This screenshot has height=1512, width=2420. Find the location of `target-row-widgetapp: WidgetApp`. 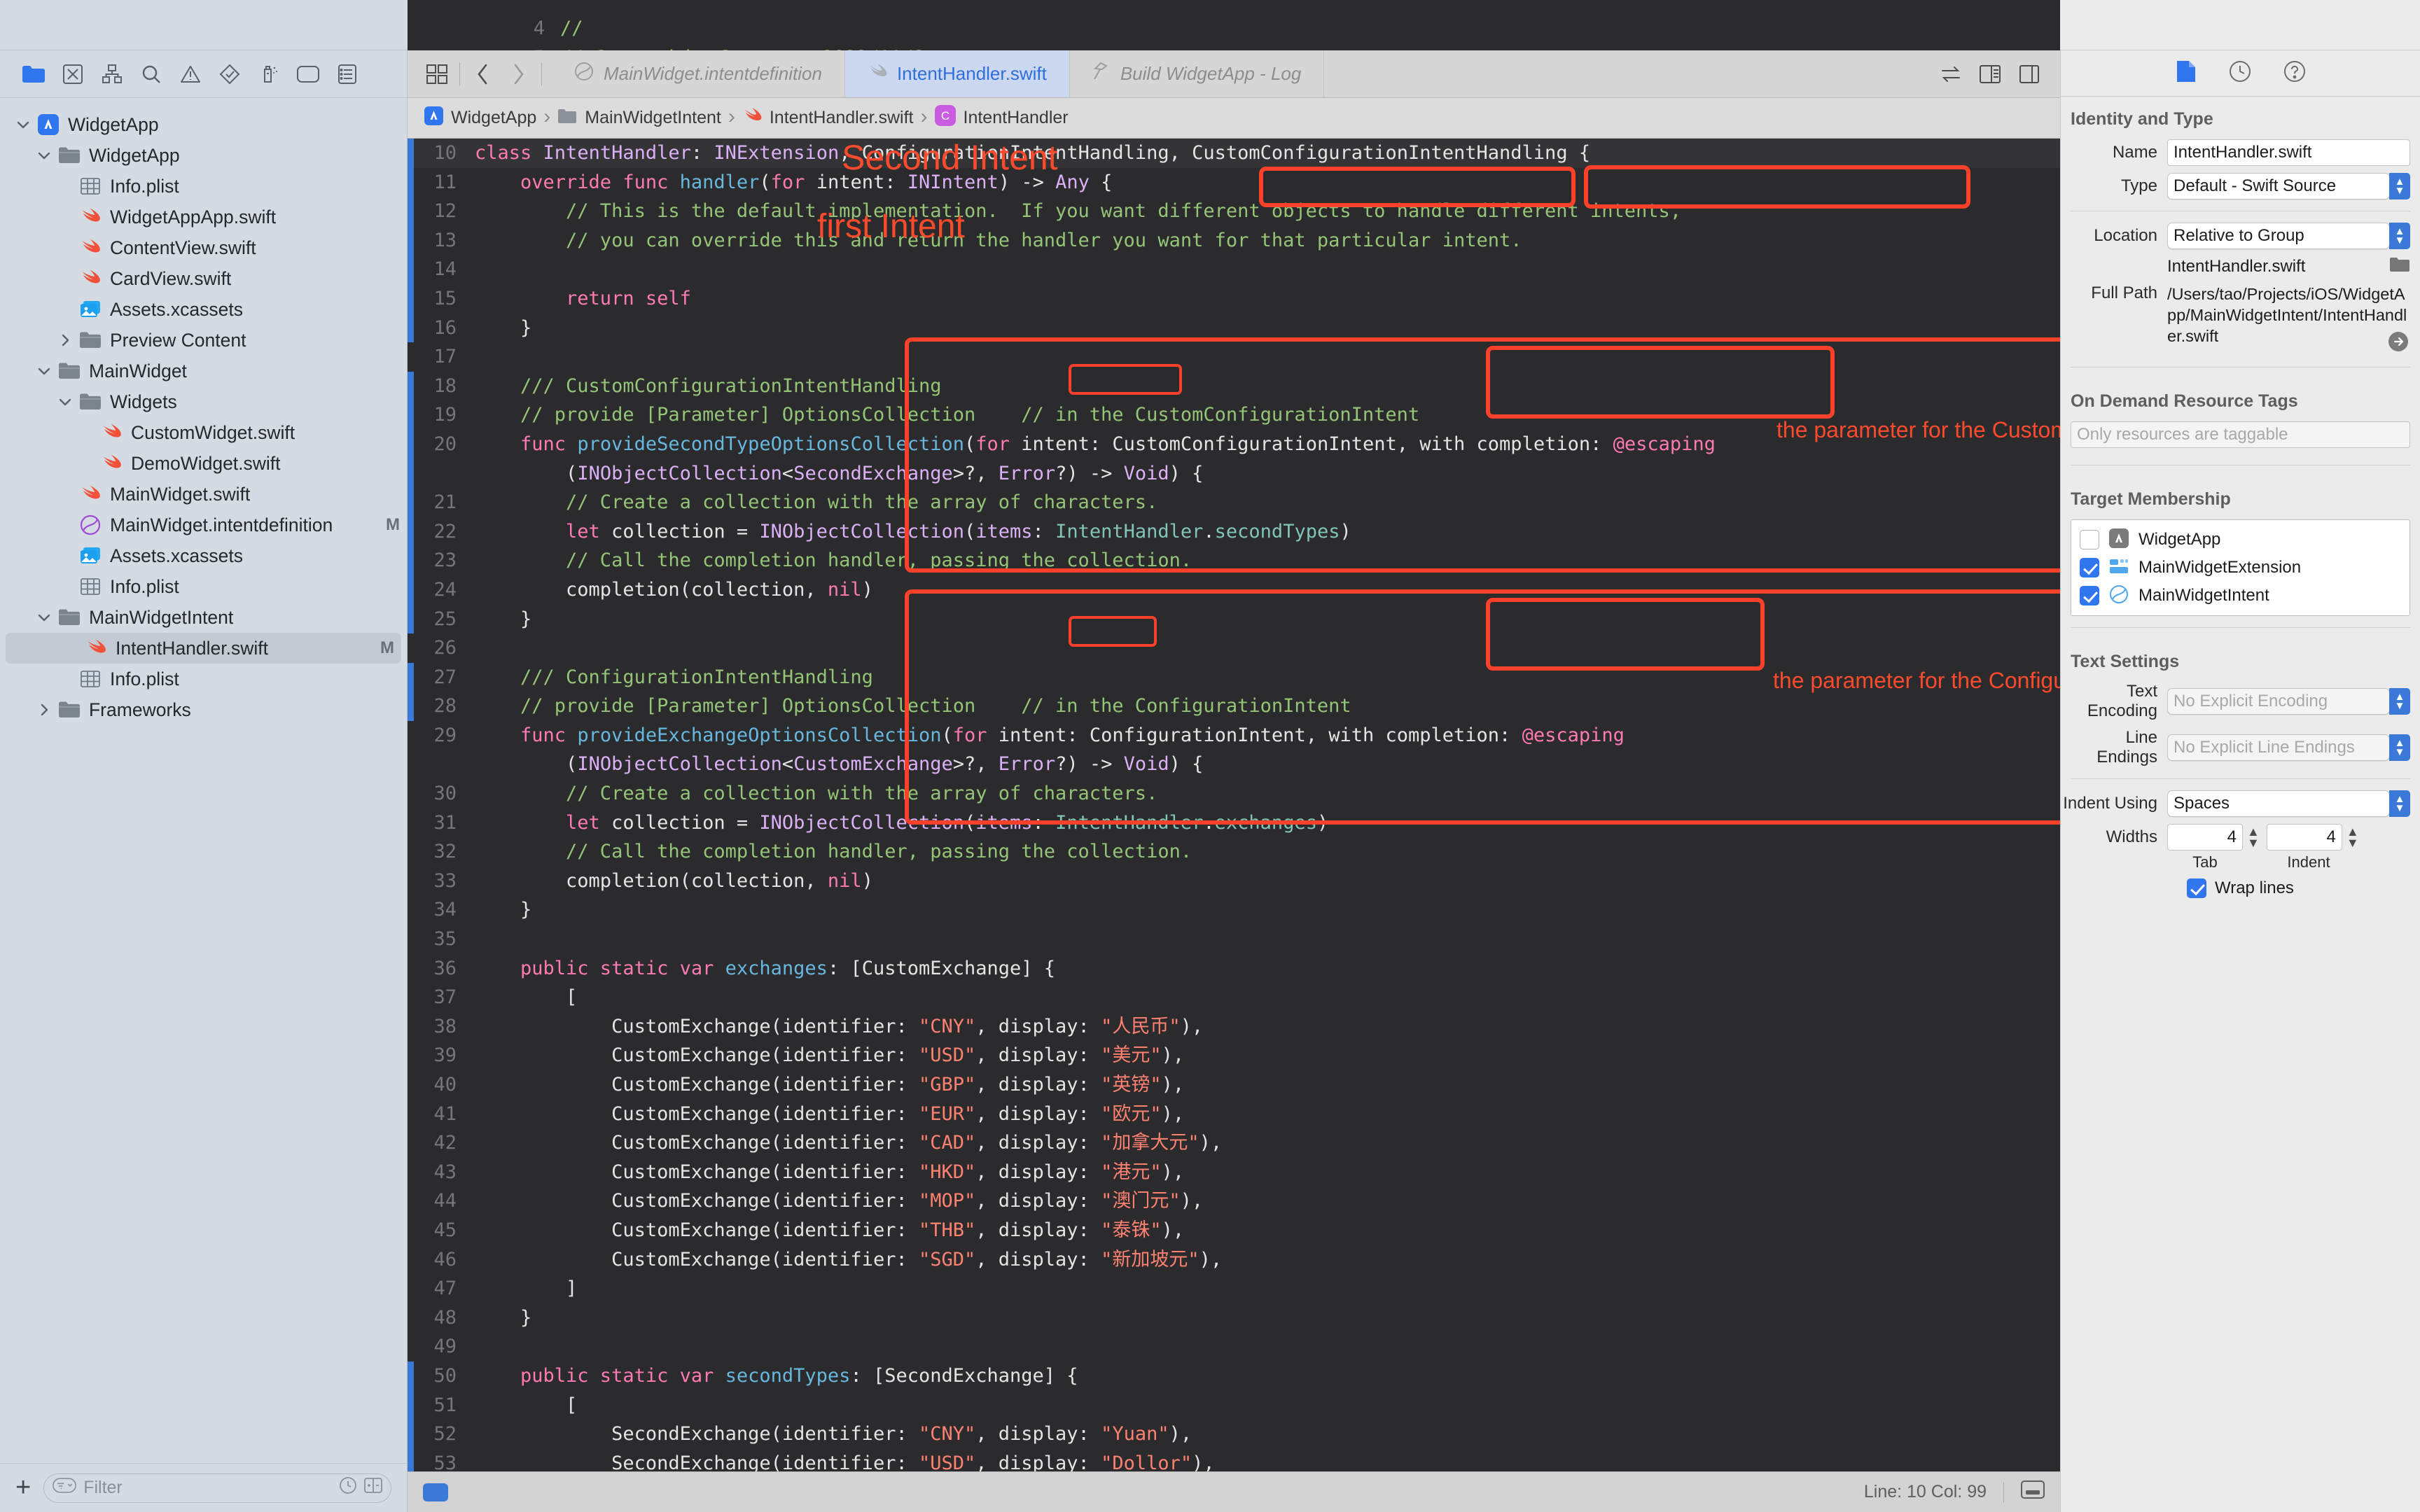

target-row-widgetapp: WidgetApp is located at coordinates (2240, 540).